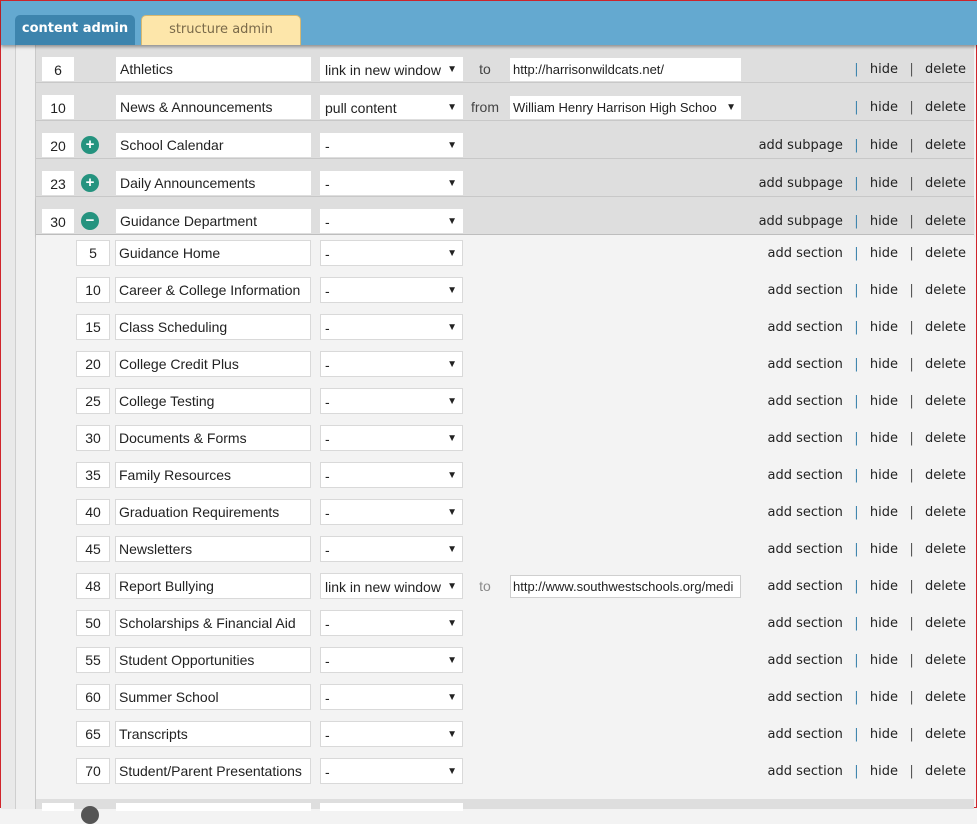 Image resolution: width=977 pixels, height=824 pixels. Describe the element at coordinates (213, 549) in the screenshot. I see `title-input: Newsletters` at that location.